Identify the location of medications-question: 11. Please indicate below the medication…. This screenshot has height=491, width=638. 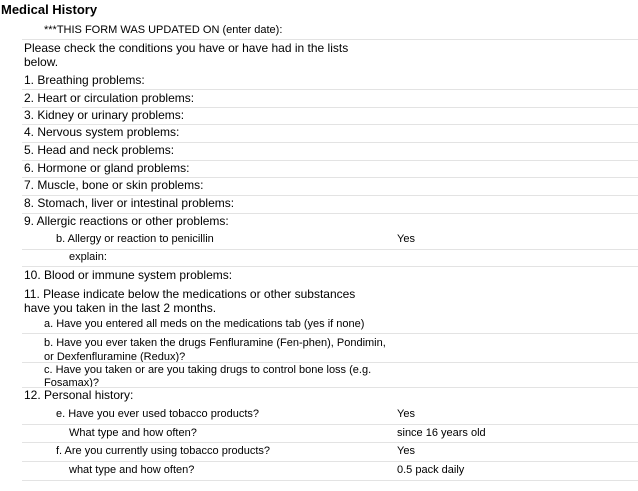
(190, 301).